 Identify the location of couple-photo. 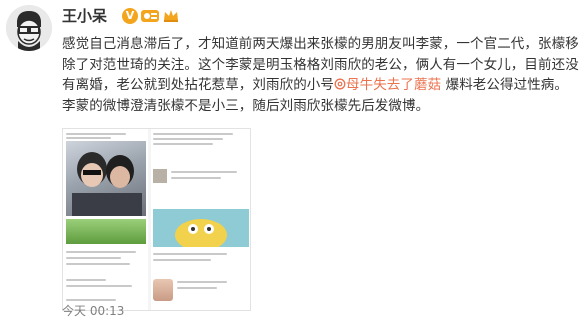
(106, 178).